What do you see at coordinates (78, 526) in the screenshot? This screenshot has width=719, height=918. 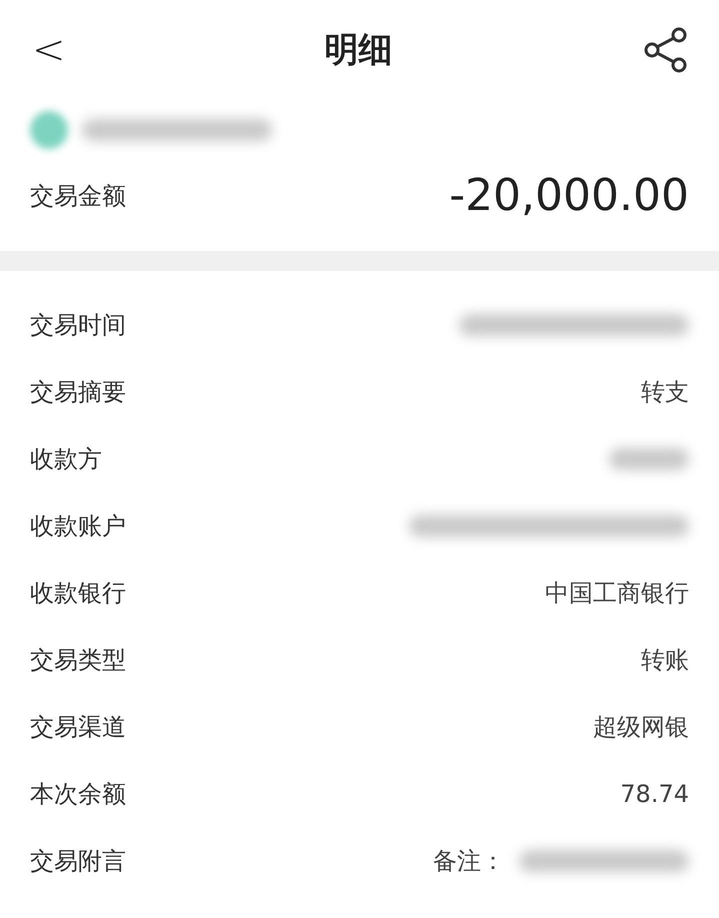 I see `field-label: 收款账户` at bounding box center [78, 526].